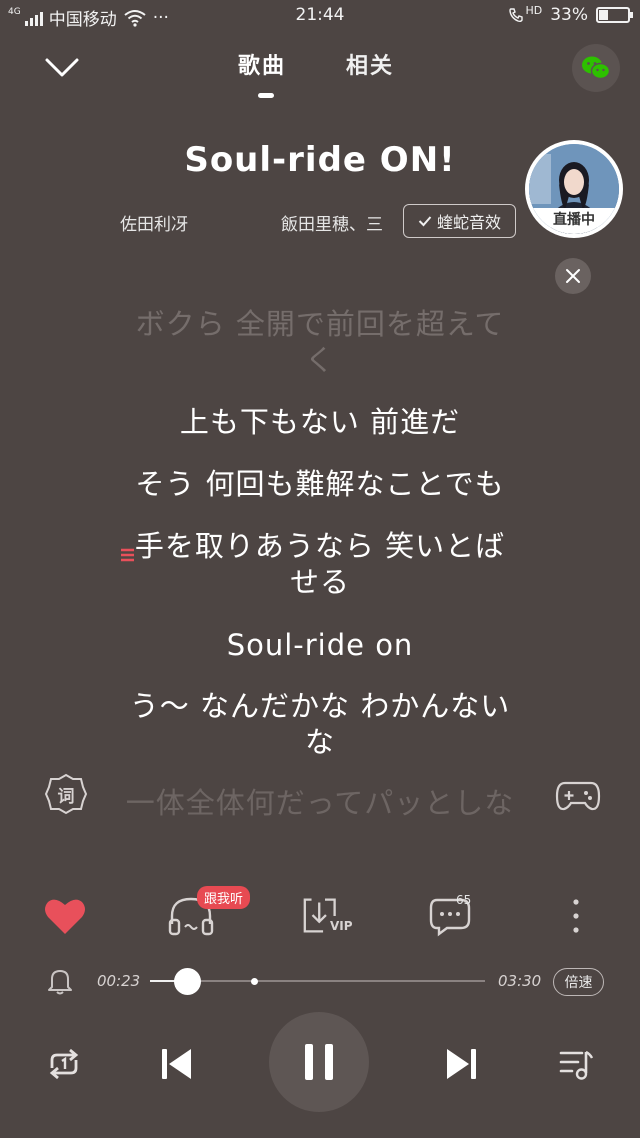 The width and height of the screenshot is (640, 1138). What do you see at coordinates (266, 95) in the screenshot?
I see `tab-indicator` at bounding box center [266, 95].